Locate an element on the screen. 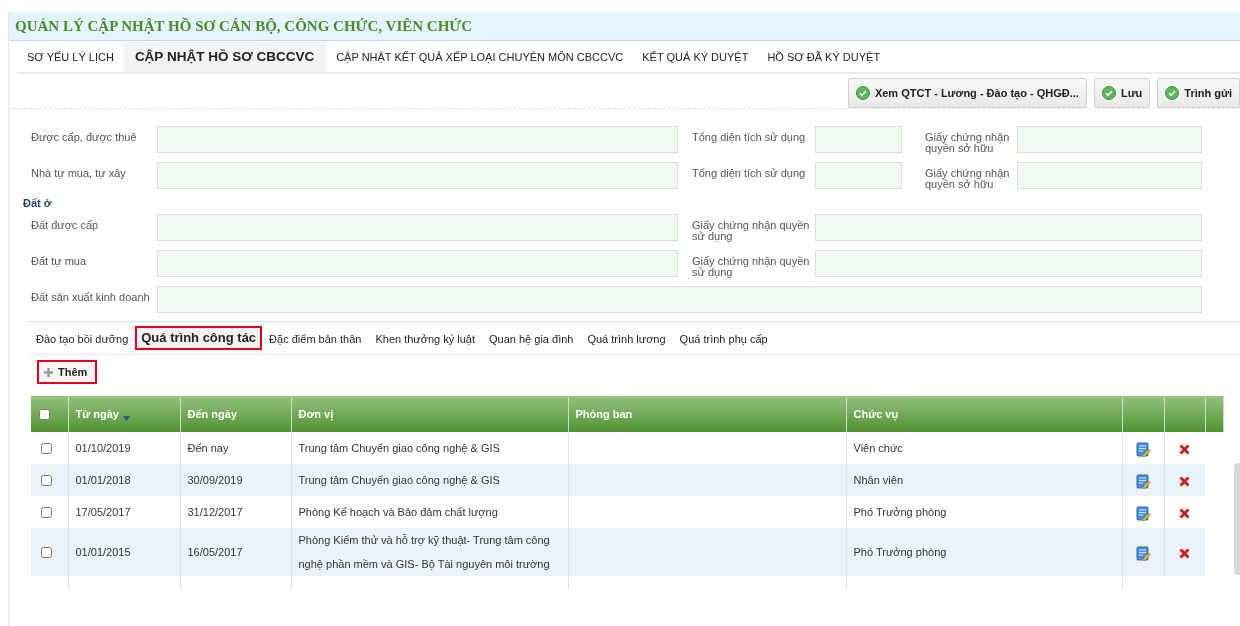 This screenshot has height=626, width=1240. tab: CẬP NHẬT HỒ SƠ CBCCVC is located at coordinates (224, 57).